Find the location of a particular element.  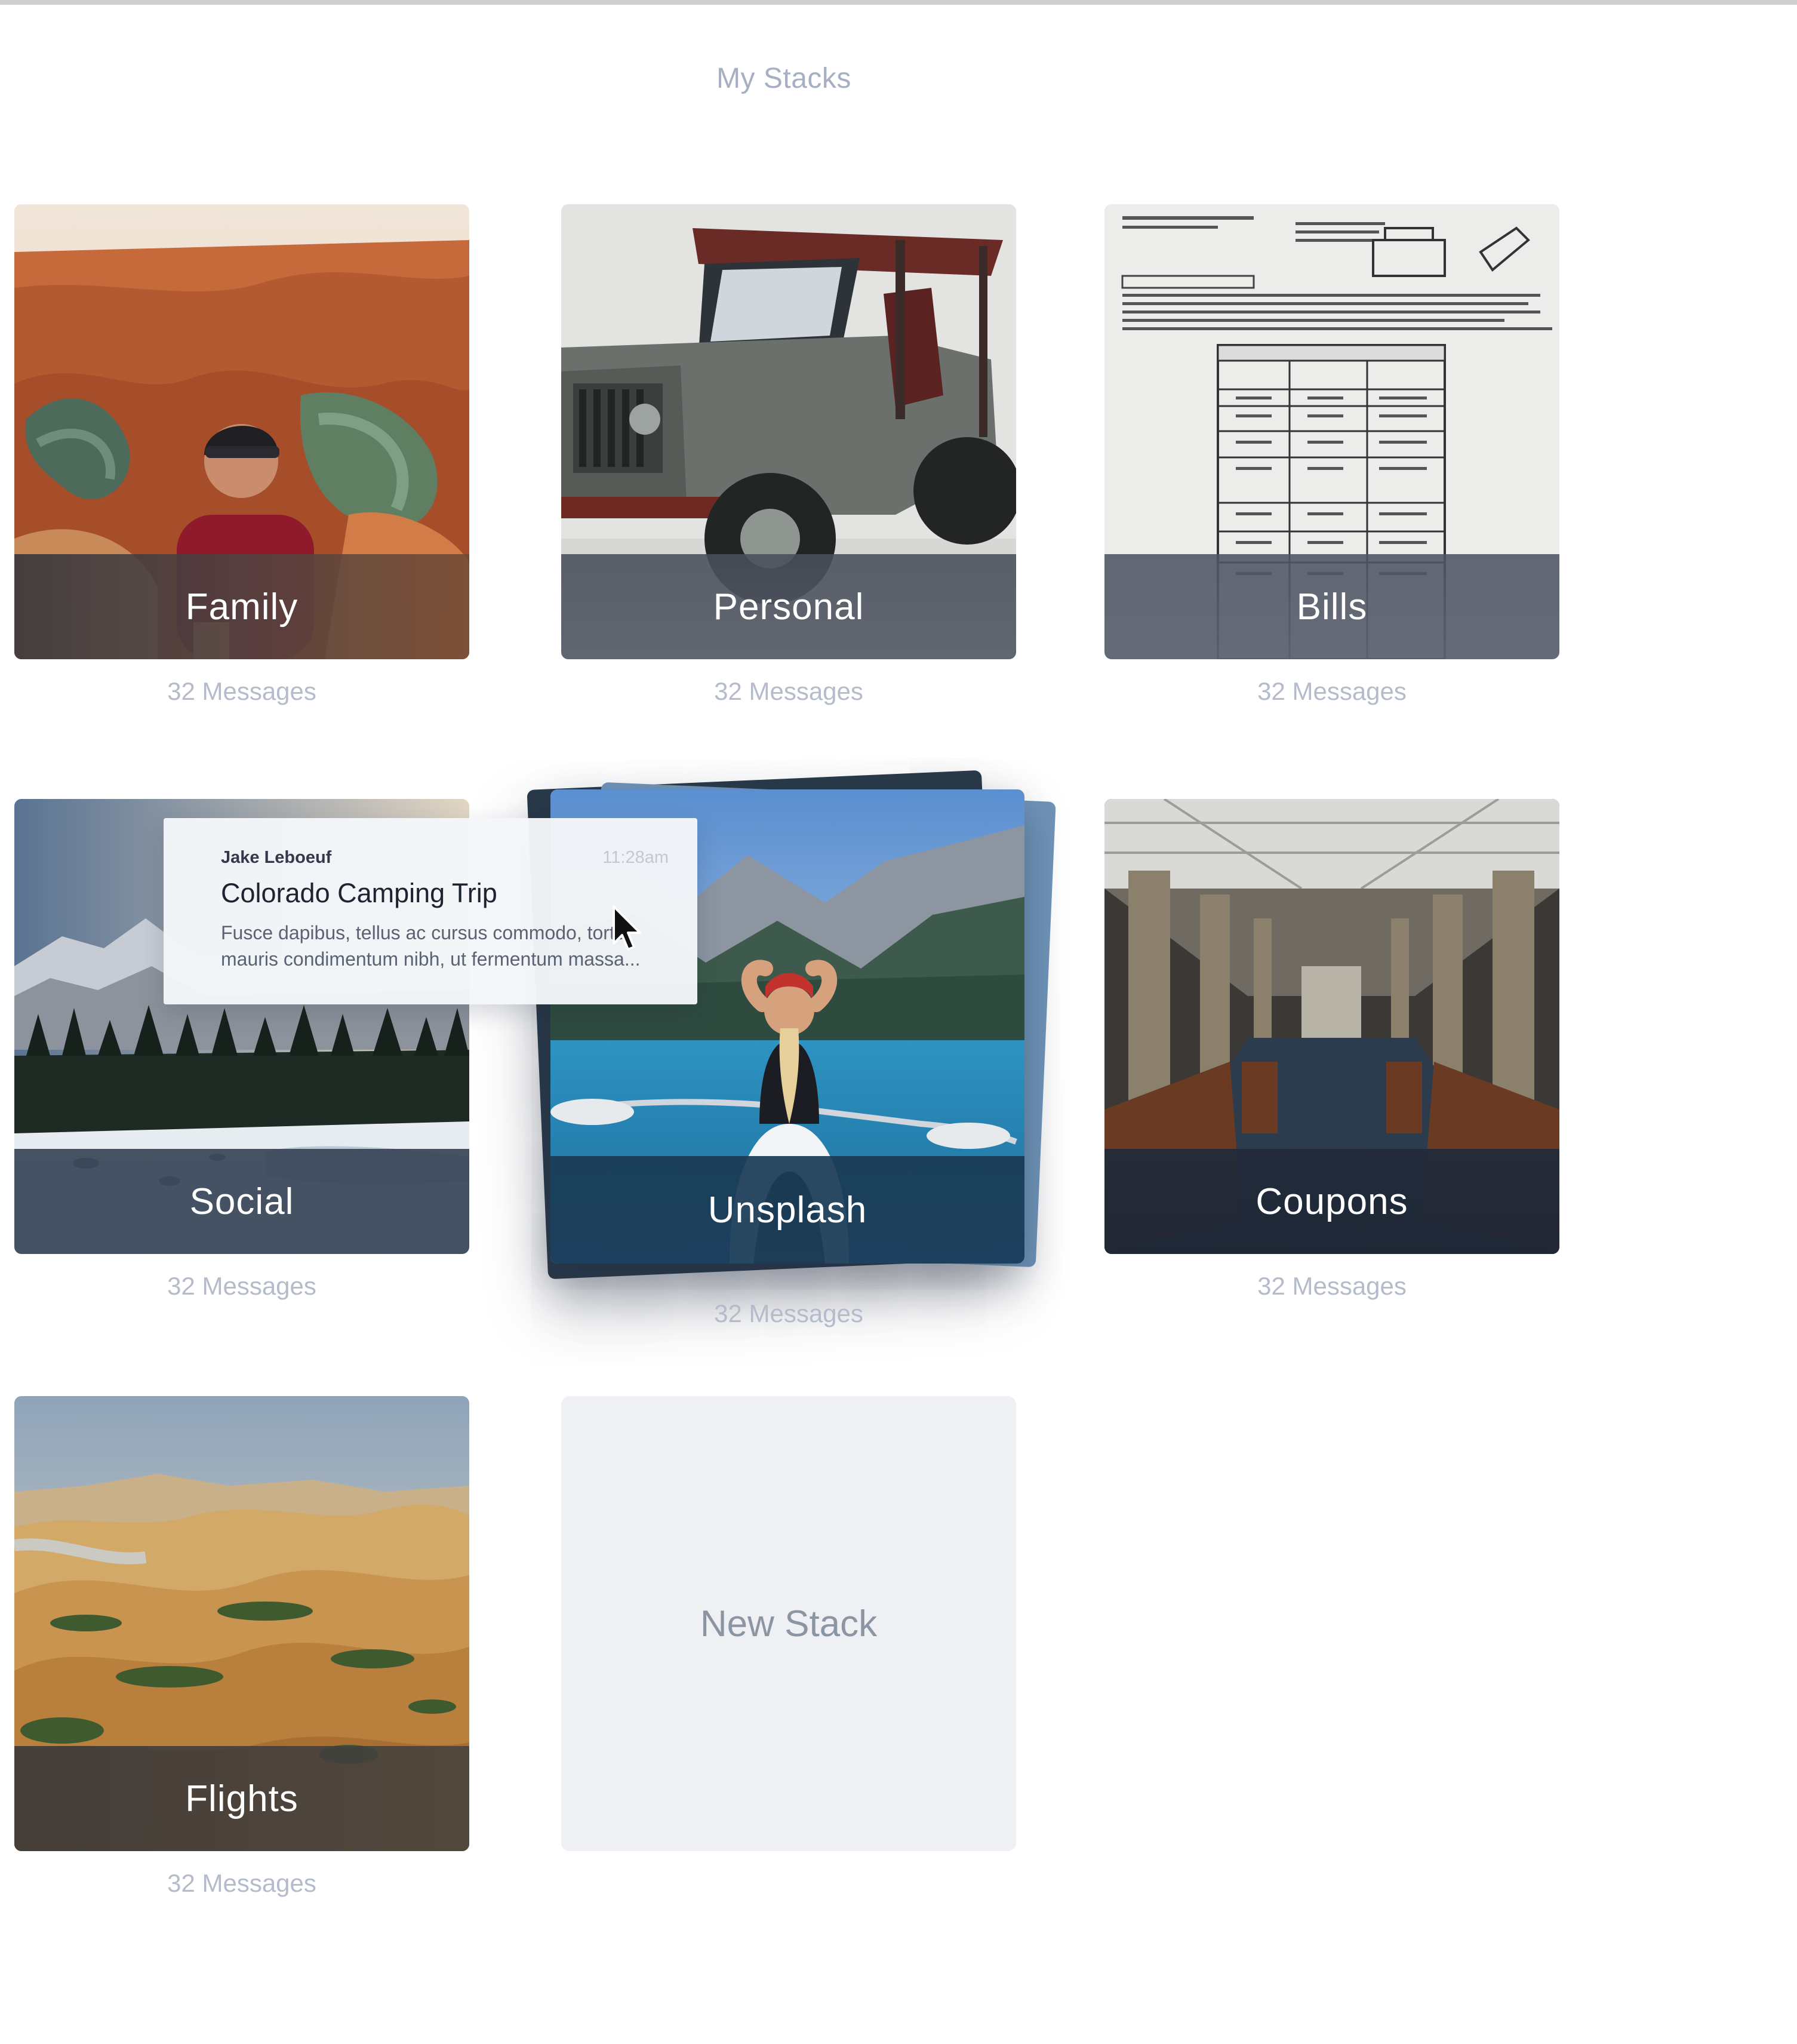

new-stack-label: New Stack is located at coordinates (789, 1624).